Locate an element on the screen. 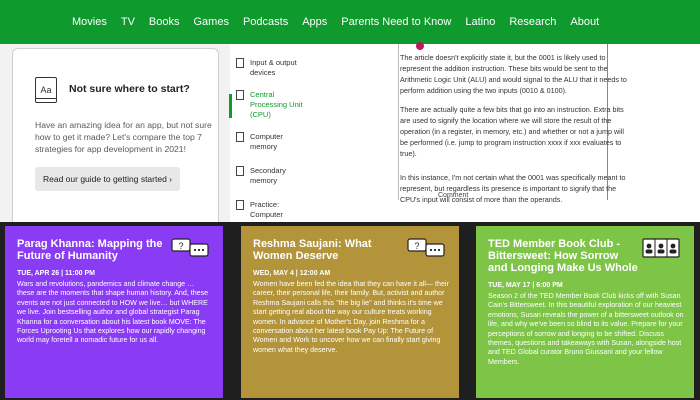 The image size is (700, 400). toc-item-input-output: Input & output devices is located at coordinates (274, 68).